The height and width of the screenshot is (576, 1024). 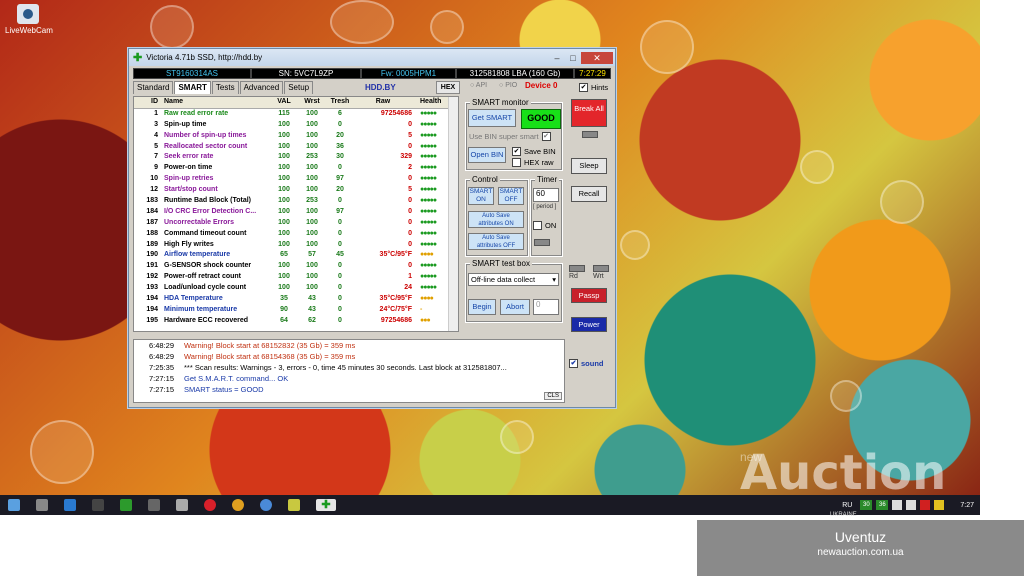 What do you see at coordinates (843, 515) in the screenshot?
I see `watermark-caption: UKRAINE` at bounding box center [843, 515].